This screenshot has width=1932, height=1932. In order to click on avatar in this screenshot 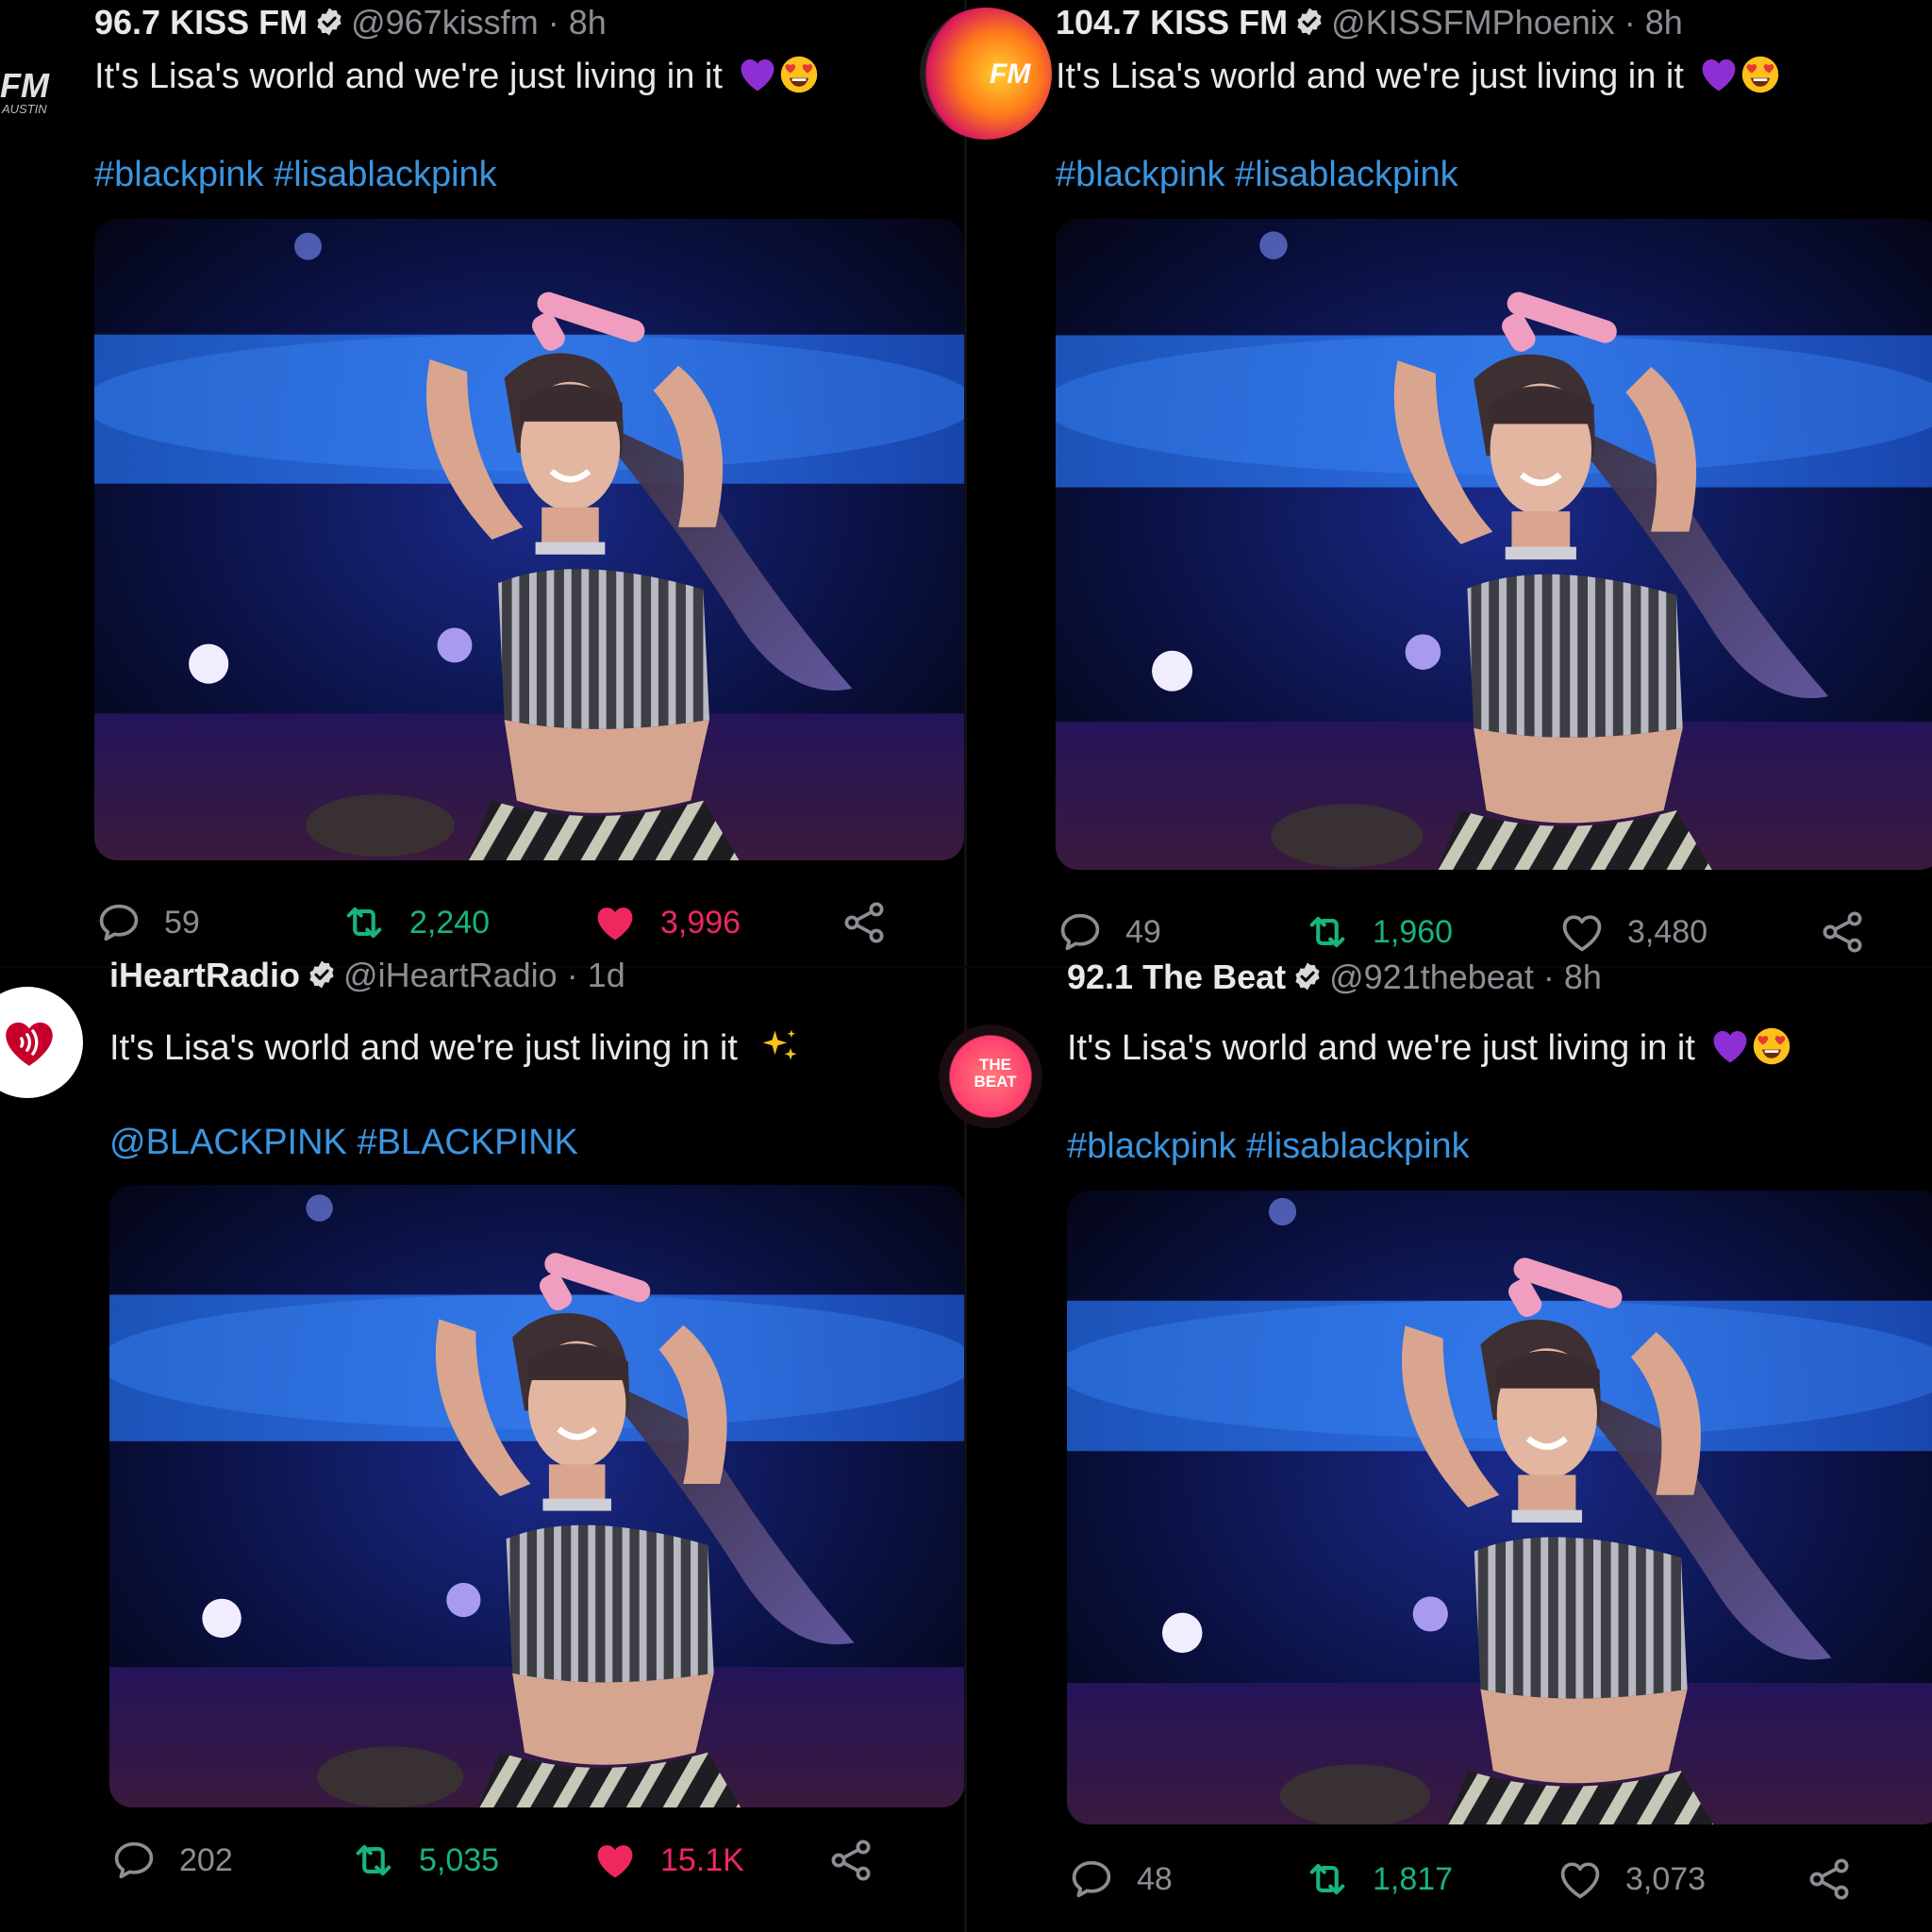, I will do `click(41, 1042)`.